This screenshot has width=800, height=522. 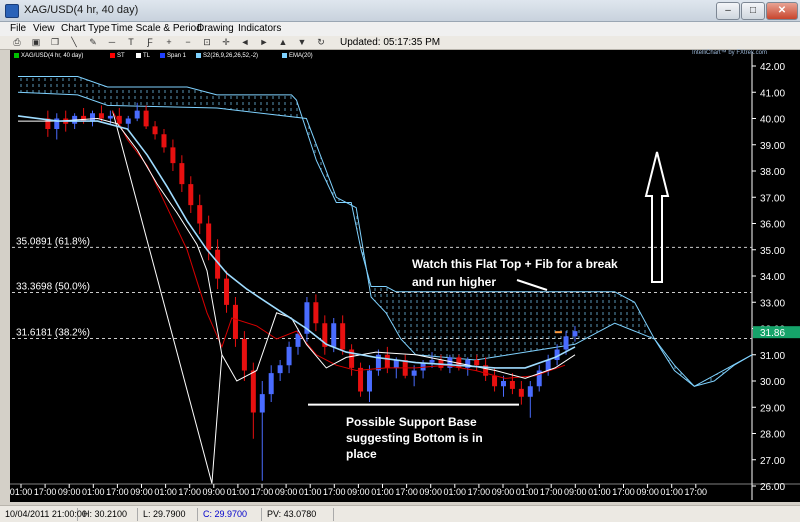 What do you see at coordinates (299, 514) in the screenshot?
I see `status-pv: PV: 43.0780` at bounding box center [299, 514].